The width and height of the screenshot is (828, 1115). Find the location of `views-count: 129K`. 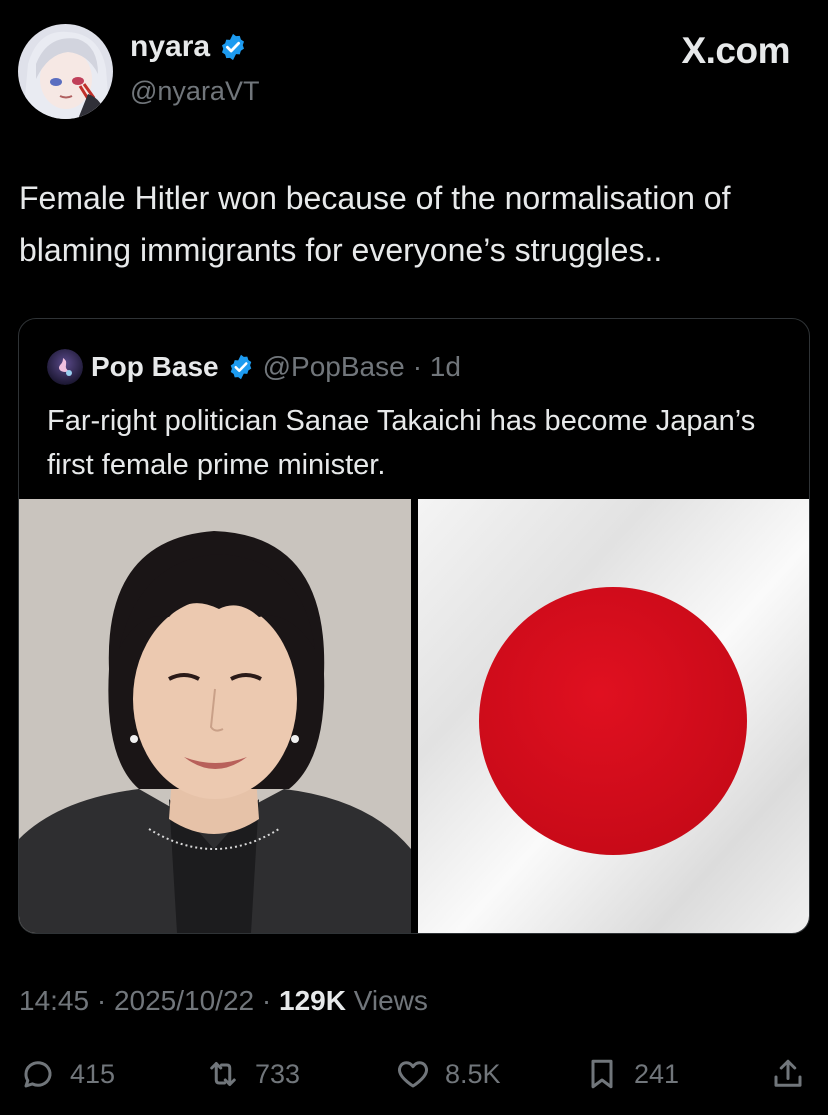

views-count: 129K is located at coordinates (312, 1000).